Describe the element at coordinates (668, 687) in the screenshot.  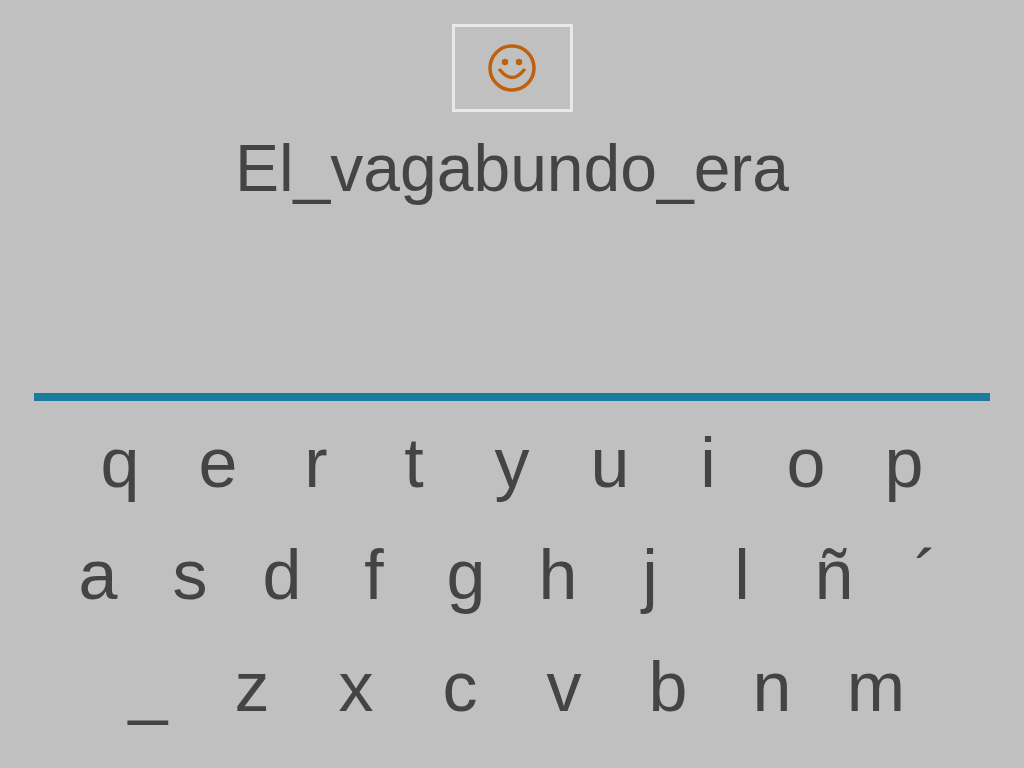
I see `letter-key: b` at that location.